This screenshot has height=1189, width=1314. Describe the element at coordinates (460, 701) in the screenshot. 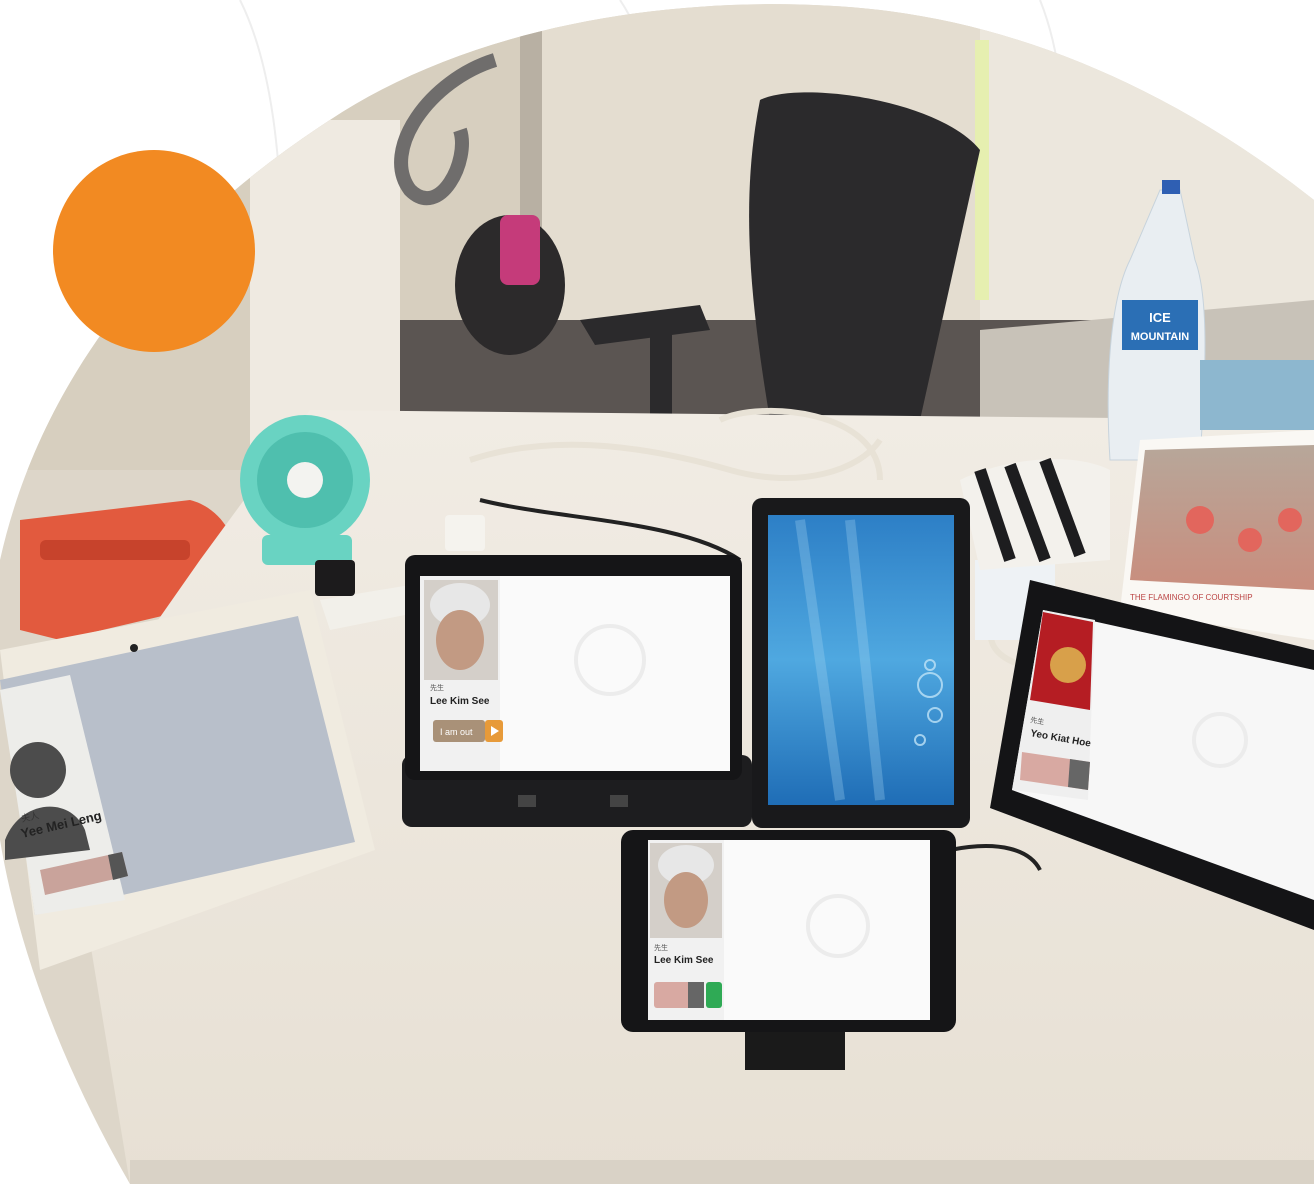

I see `dock-tablet-name: Lee Kim See` at that location.